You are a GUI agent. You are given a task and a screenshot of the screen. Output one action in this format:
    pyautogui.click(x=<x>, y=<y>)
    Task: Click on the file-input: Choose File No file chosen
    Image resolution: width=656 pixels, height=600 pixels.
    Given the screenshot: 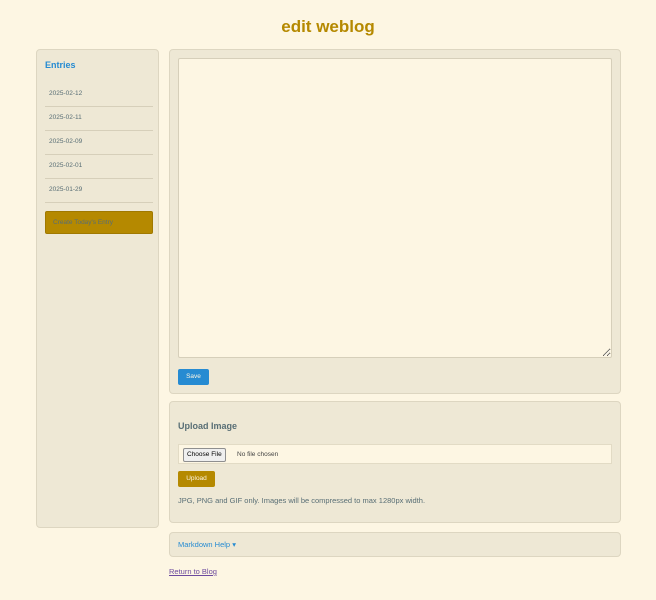 What is the action you would take?
    pyautogui.click(x=395, y=454)
    